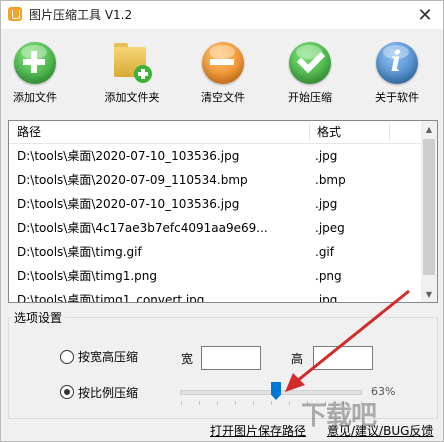 This screenshot has height=442, width=444. Describe the element at coordinates (328, 276) in the screenshot. I see `file-format-cell: .png` at that location.